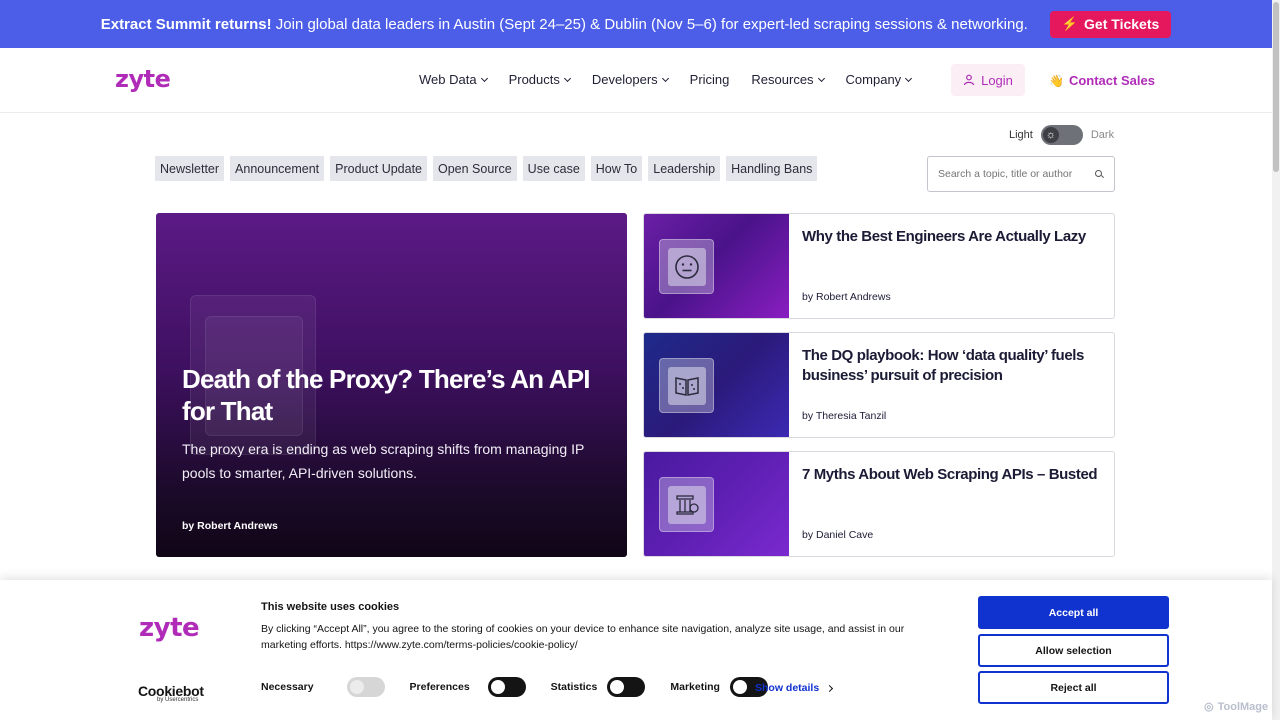  I want to click on allow-selection-button: Allow selection, so click(1073, 650).